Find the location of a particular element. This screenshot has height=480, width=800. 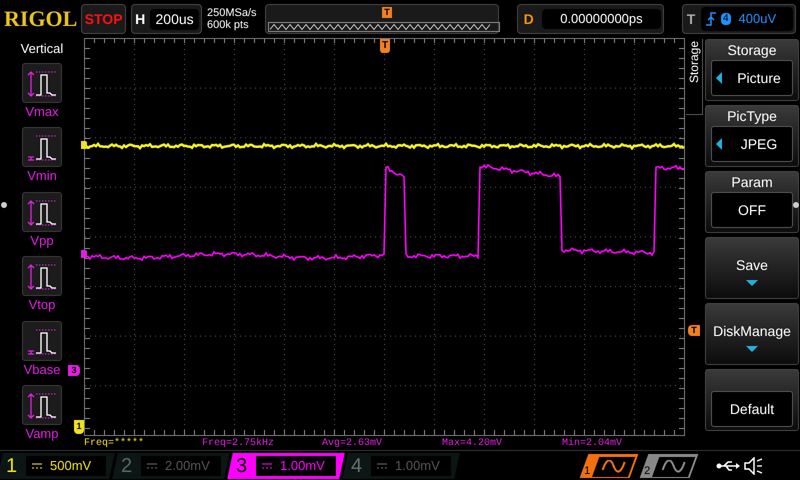

menu-option-title: Default is located at coordinates (752, 409).